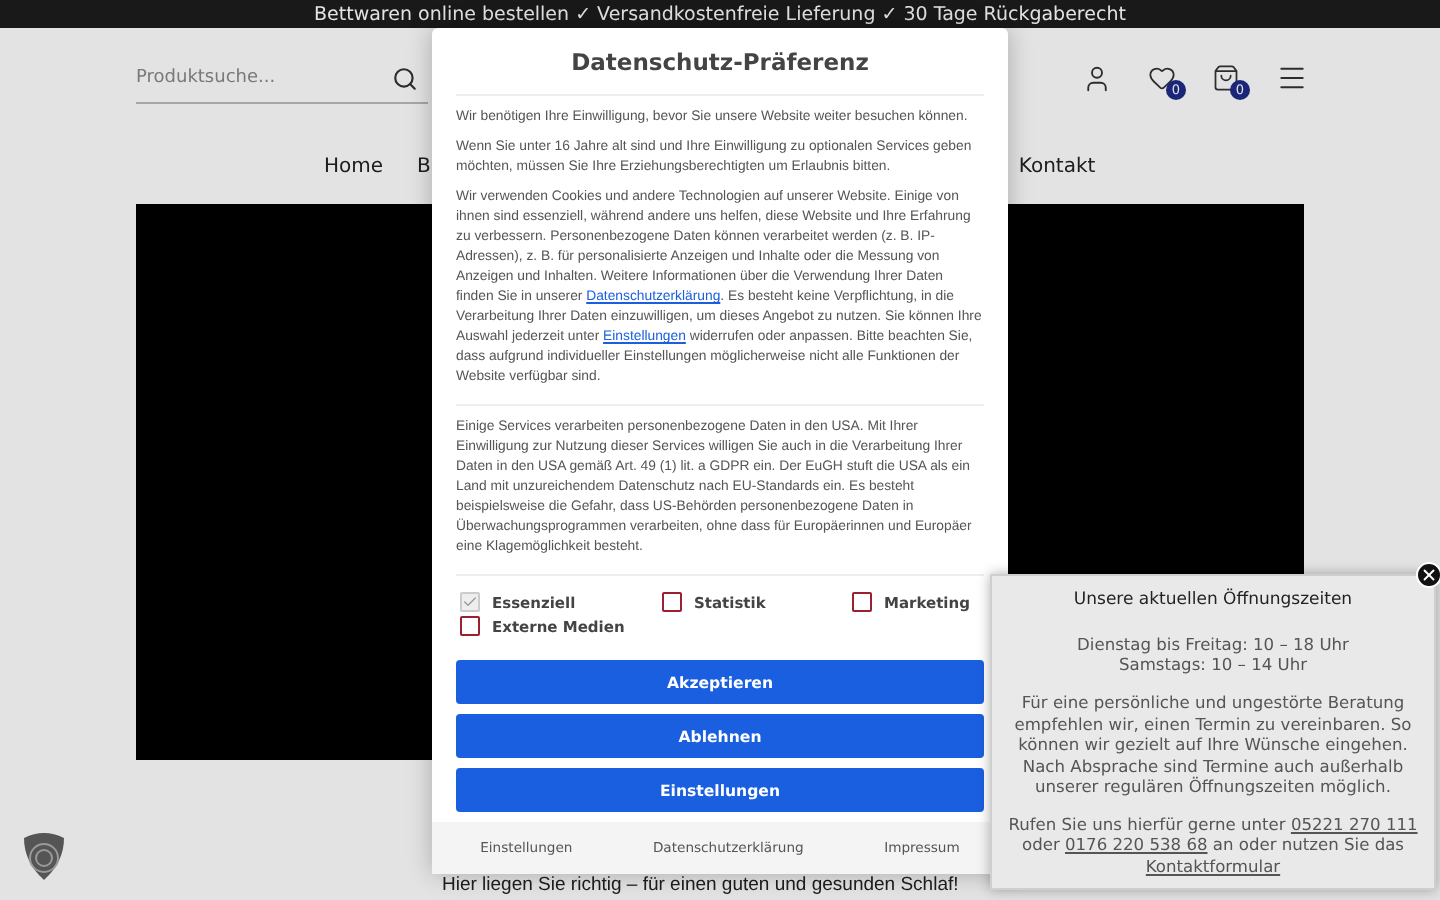 The height and width of the screenshot is (900, 1440). I want to click on close-button, so click(1428, 575).